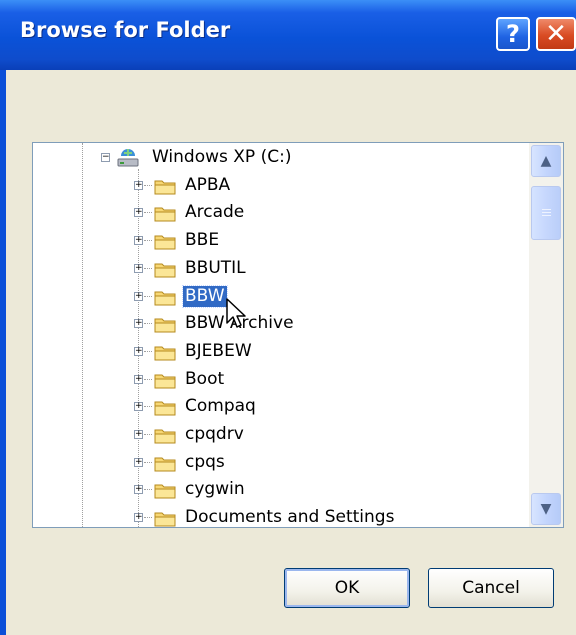 The height and width of the screenshot is (635, 576). What do you see at coordinates (218, 350) in the screenshot?
I see `folder-label: BJEBEW` at bounding box center [218, 350].